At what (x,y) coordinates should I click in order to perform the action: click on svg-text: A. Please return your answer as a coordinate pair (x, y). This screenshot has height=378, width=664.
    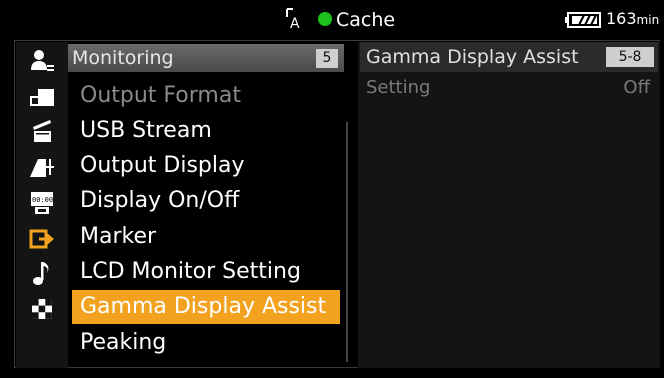
    Looking at the image, I should click on (295, 23).